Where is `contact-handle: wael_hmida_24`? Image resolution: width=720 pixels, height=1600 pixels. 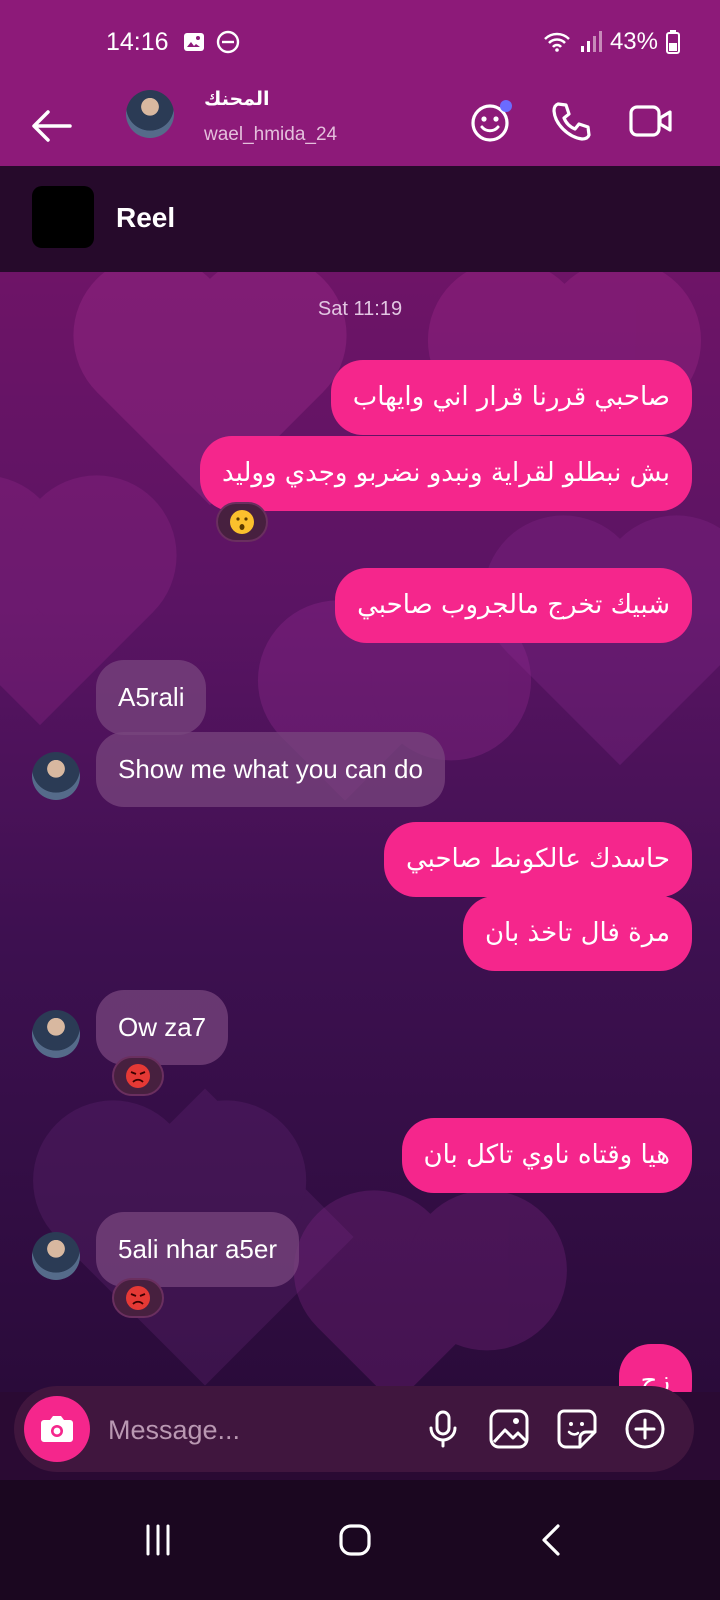 contact-handle: wael_hmida_24 is located at coordinates (270, 135).